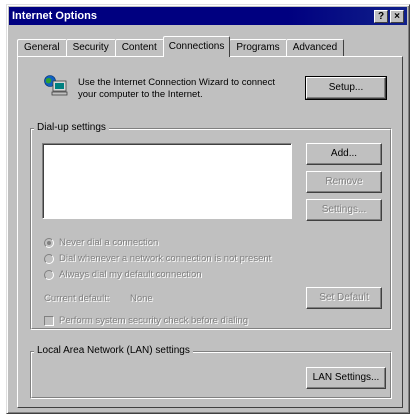  Describe the element at coordinates (77, 298) in the screenshot. I see `current-default-label: Current default:` at that location.